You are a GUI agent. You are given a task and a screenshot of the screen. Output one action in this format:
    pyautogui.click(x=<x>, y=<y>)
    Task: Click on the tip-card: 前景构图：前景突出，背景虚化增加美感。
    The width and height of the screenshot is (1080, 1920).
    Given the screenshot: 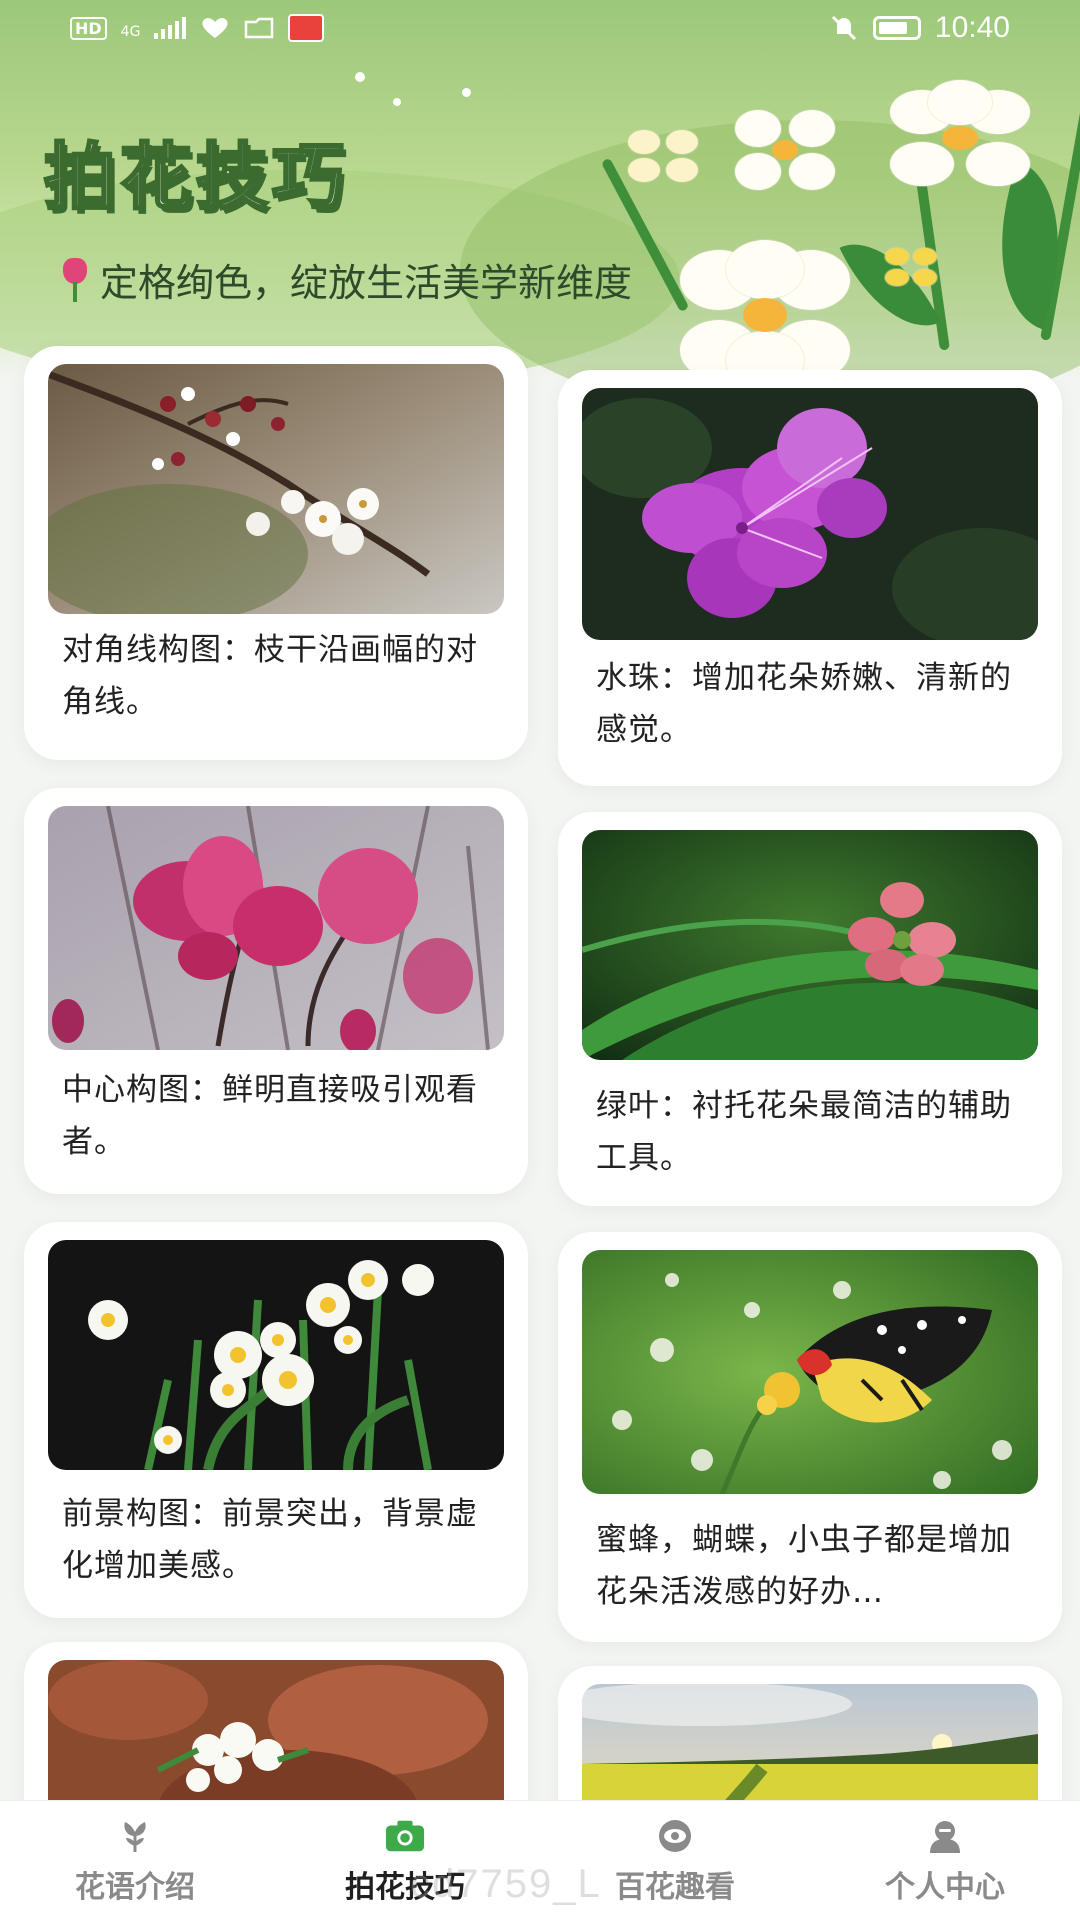 What is the action you would take?
    pyautogui.click(x=276, y=1420)
    